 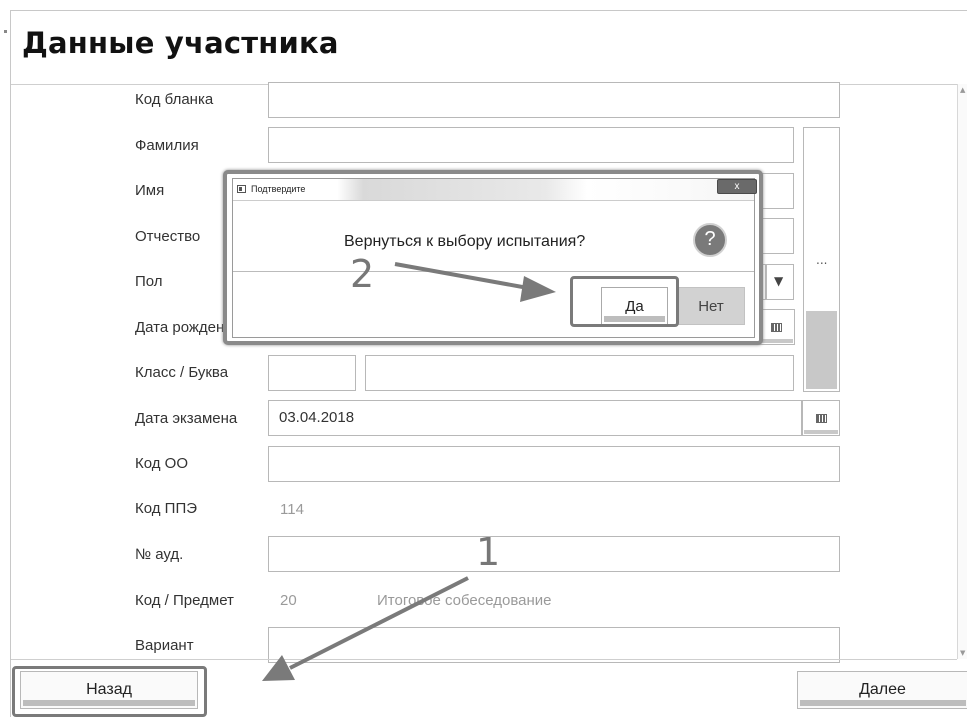 I want to click on close-icon: x, so click(x=737, y=186).